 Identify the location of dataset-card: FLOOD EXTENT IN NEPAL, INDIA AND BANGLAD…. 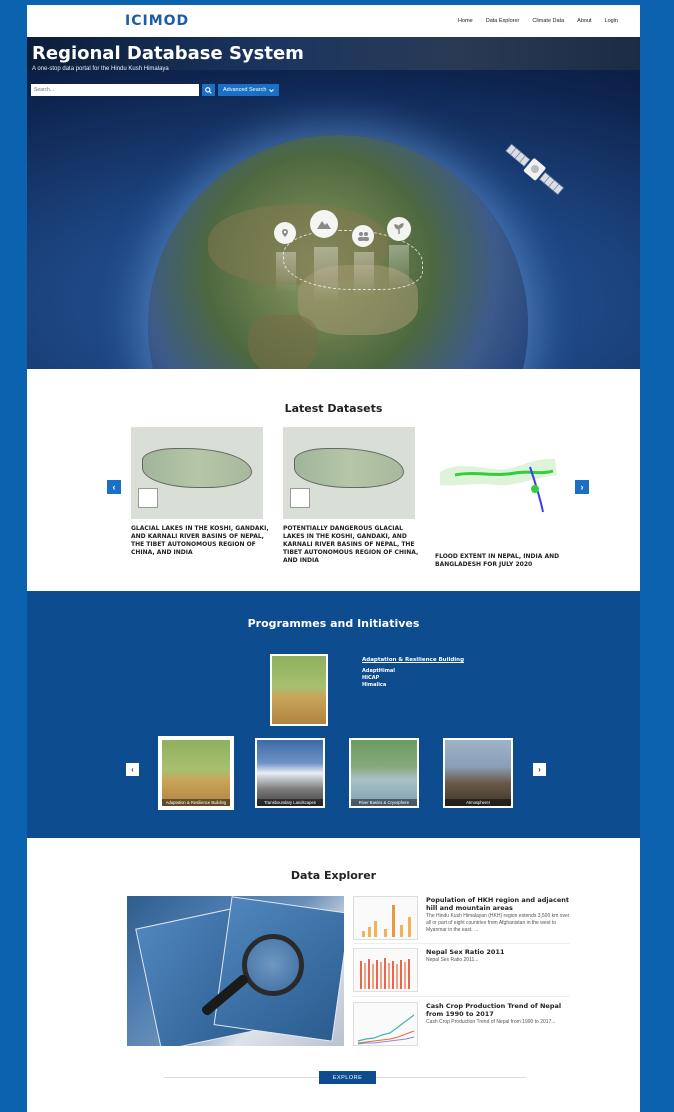
(504, 498).